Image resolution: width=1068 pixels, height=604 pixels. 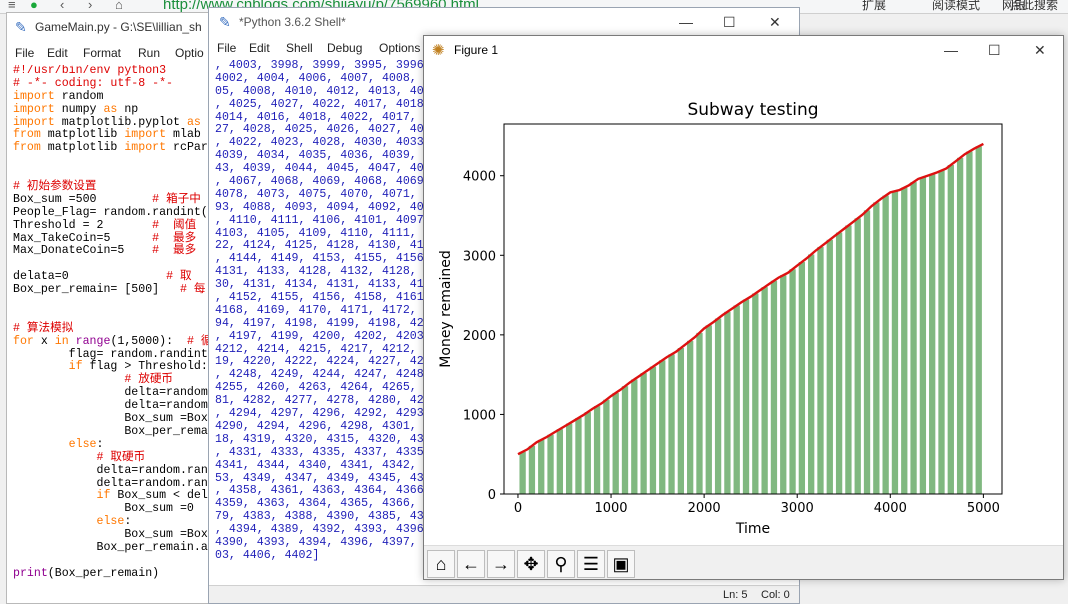 I want to click on browser-home-icon: ⌂, so click(x=119, y=6).